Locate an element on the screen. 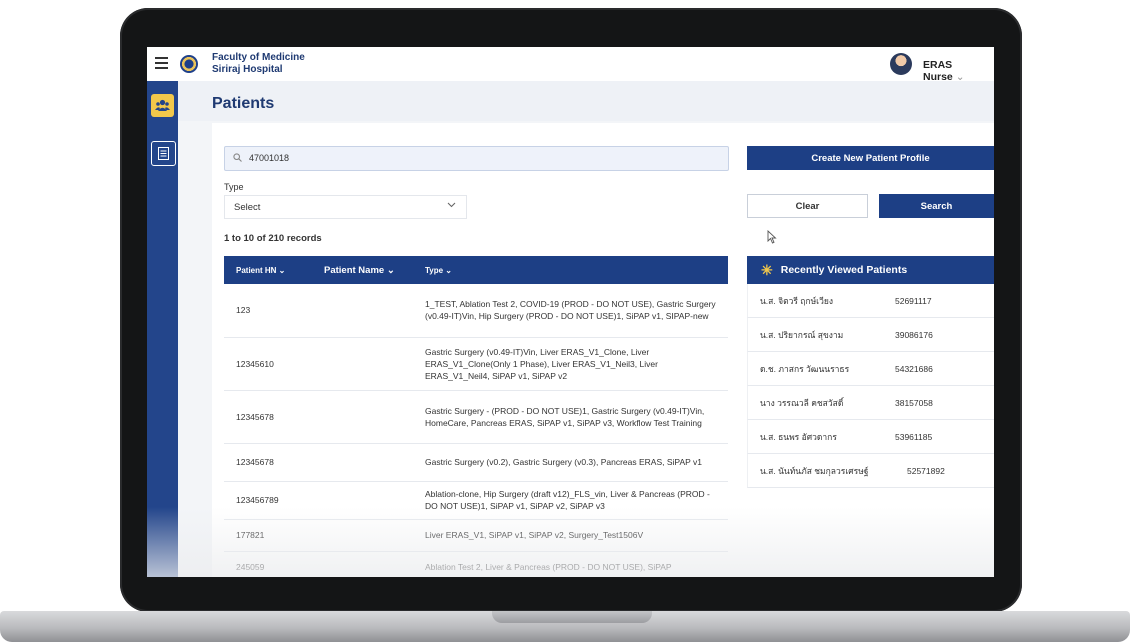 The height and width of the screenshot is (642, 1130). document-icon is located at coordinates (163, 153).